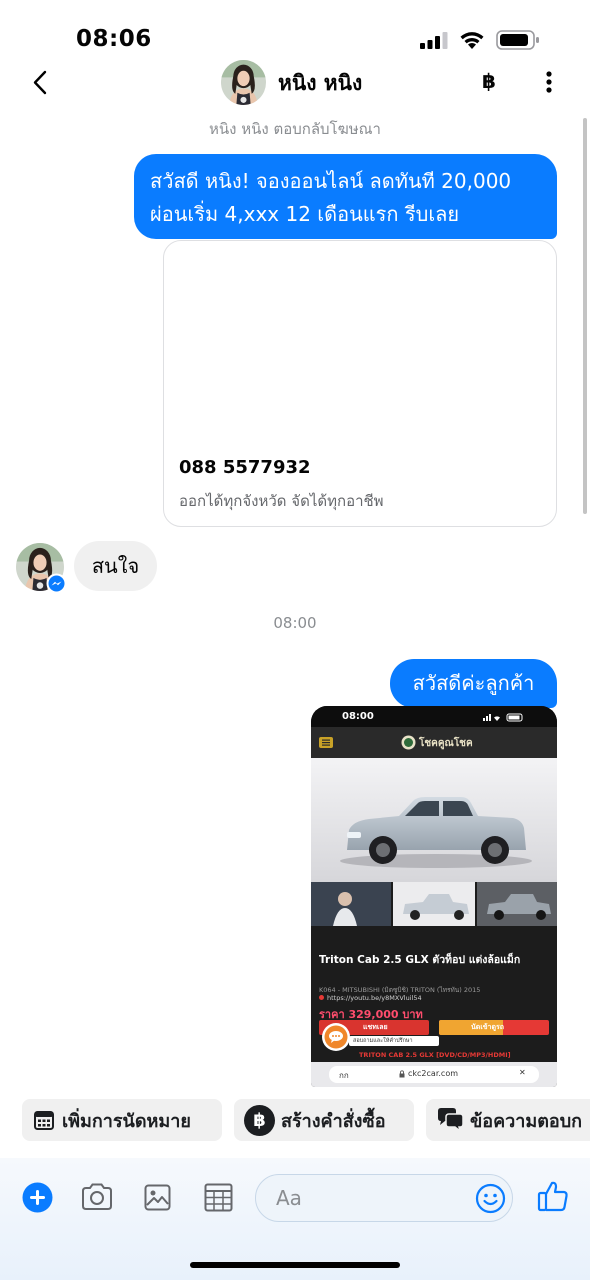 This screenshot has height=1280, width=590. Describe the element at coordinates (295, 623) in the screenshot. I see `timestamp: 08:00` at that location.